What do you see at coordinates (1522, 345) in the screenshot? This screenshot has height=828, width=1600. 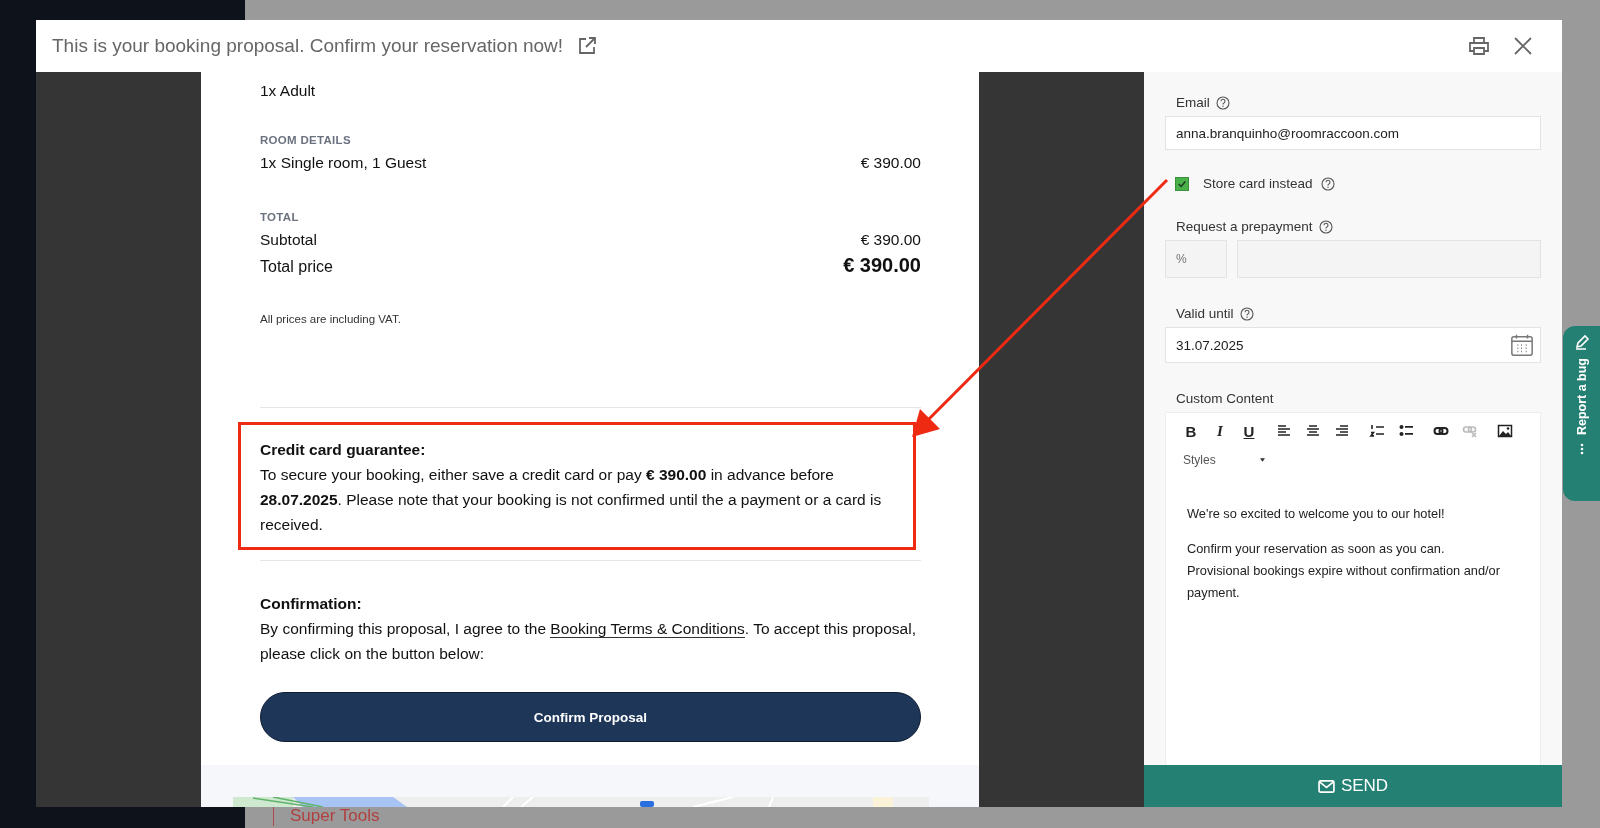 I see `calendar-icon` at bounding box center [1522, 345].